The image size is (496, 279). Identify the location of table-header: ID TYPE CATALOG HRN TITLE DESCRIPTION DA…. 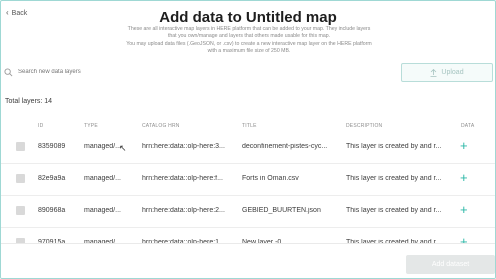
(248, 126).